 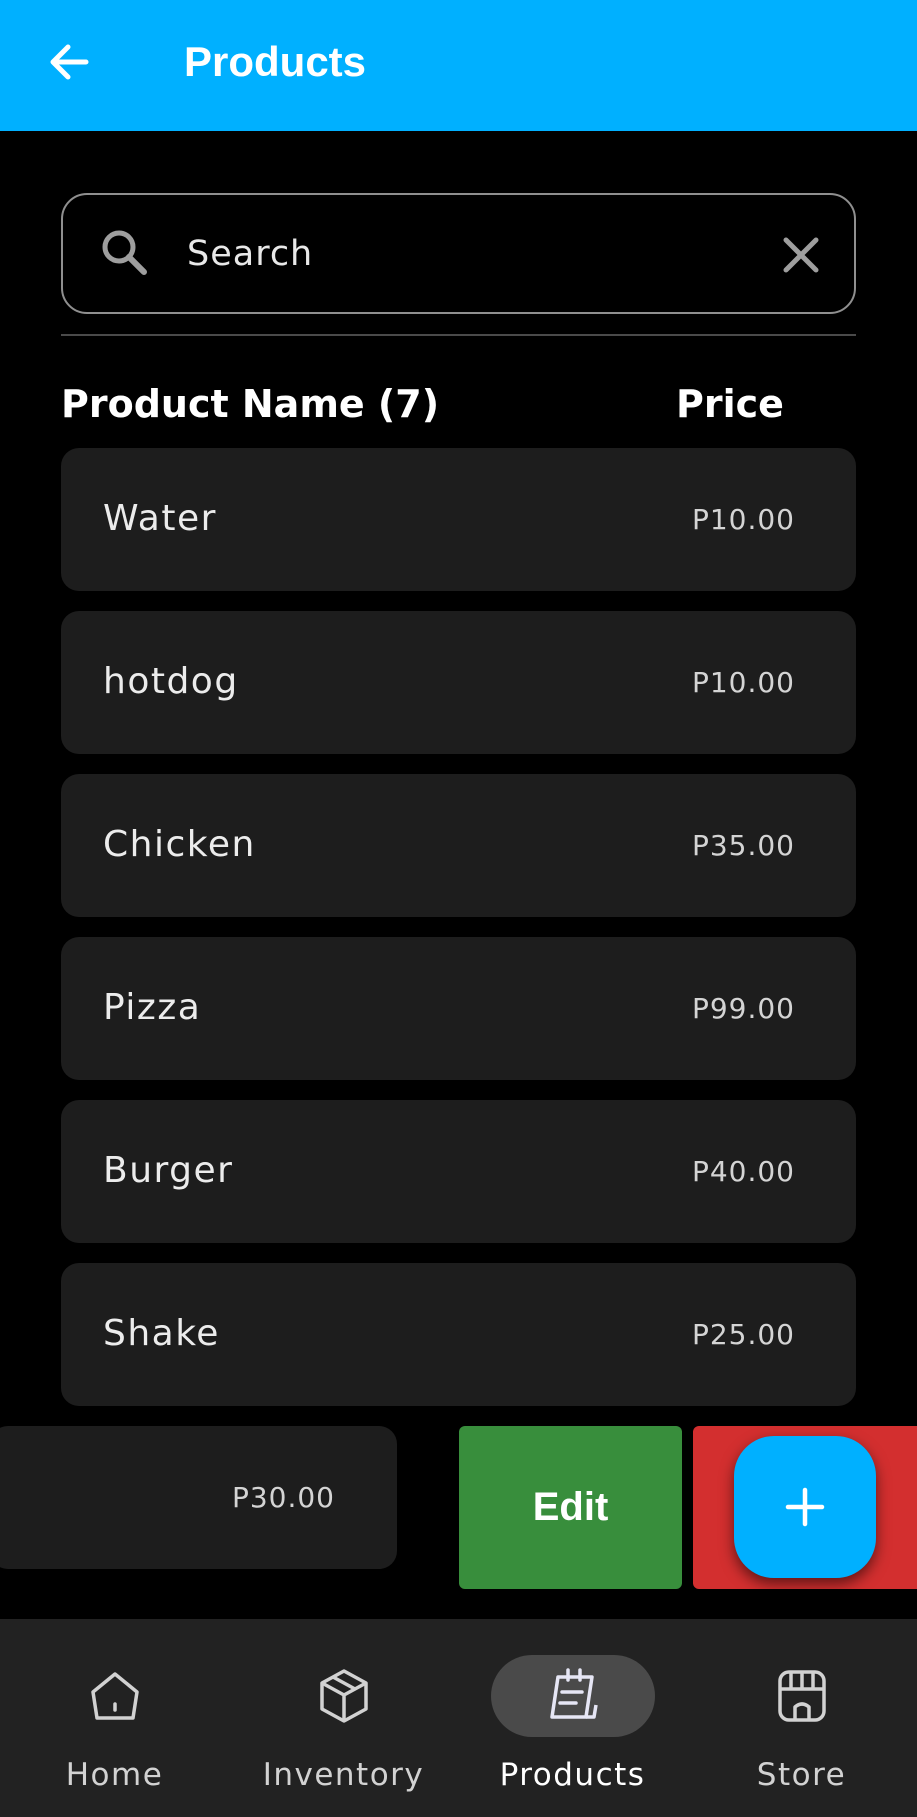 What do you see at coordinates (114, 1775) in the screenshot?
I see `nav-label: Home` at bounding box center [114, 1775].